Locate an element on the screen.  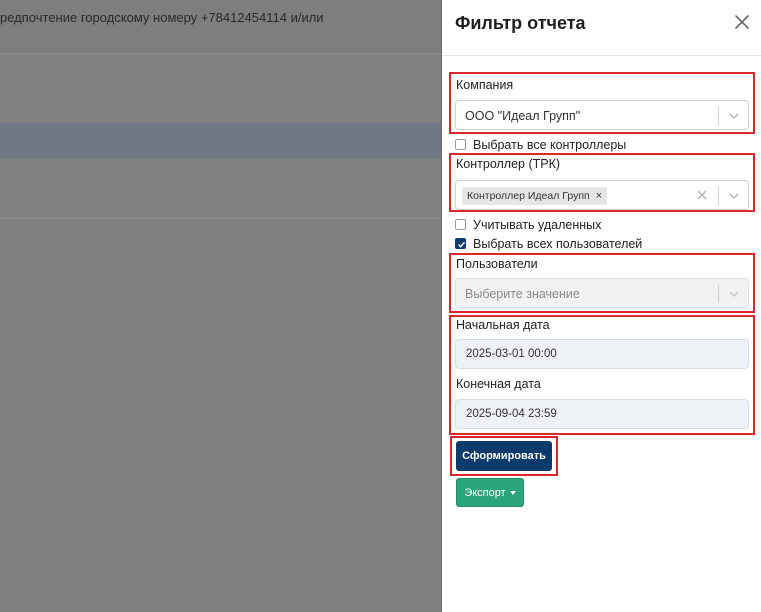
bg-row-selected is located at coordinates (220, 140).